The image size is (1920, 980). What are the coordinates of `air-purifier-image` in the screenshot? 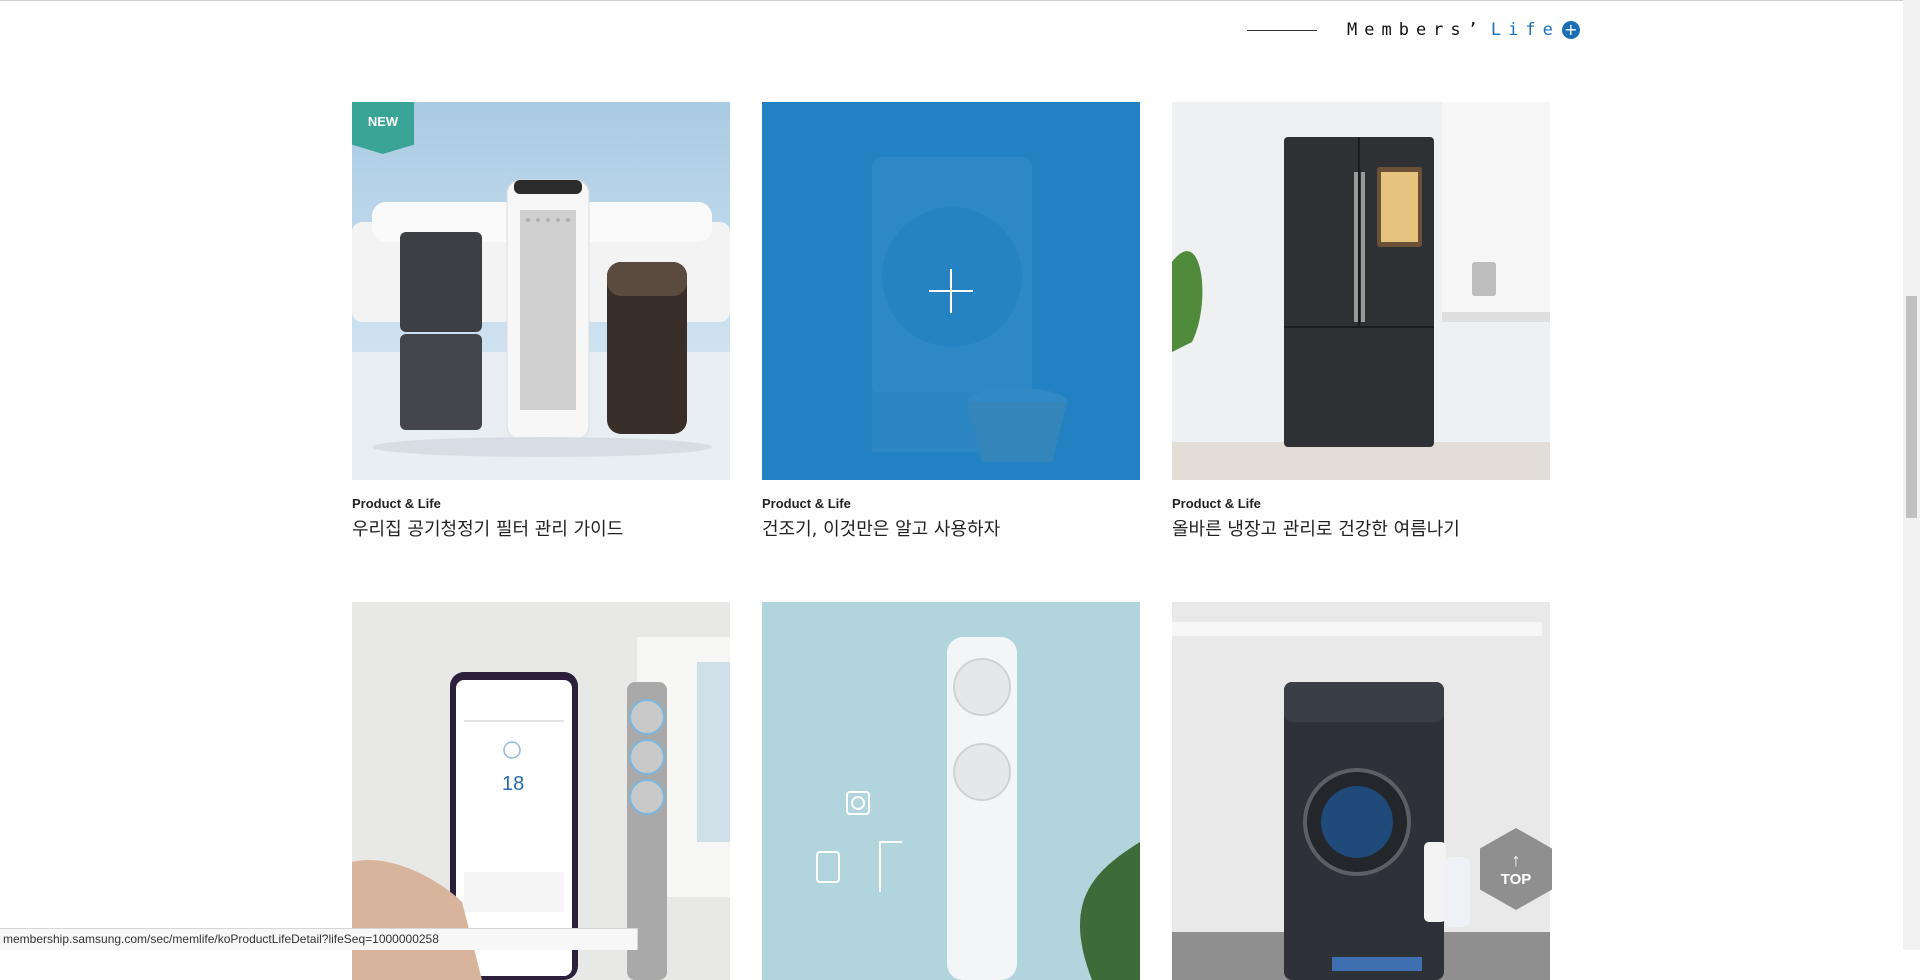 It's located at (541, 291).